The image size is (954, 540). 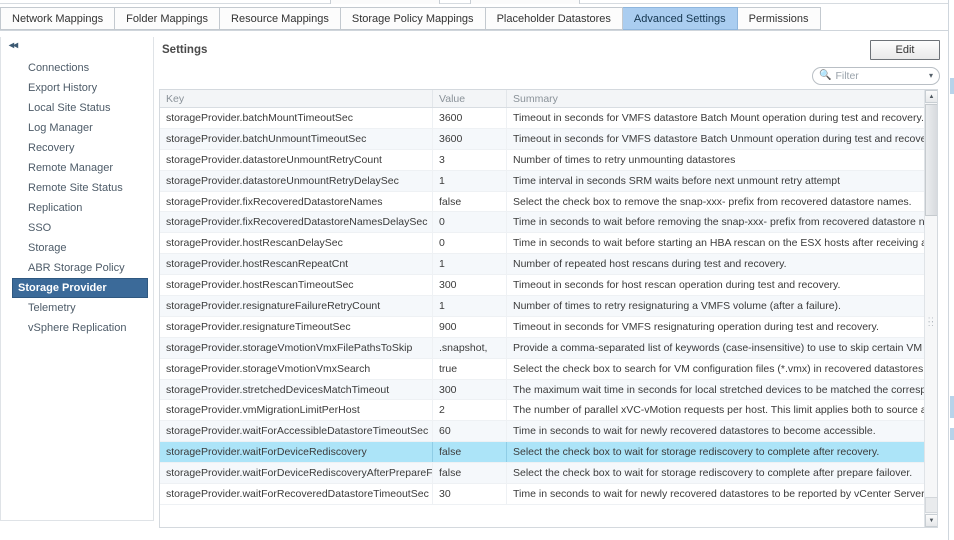 I want to click on scroll-down-arrow: ▼, so click(x=931, y=520).